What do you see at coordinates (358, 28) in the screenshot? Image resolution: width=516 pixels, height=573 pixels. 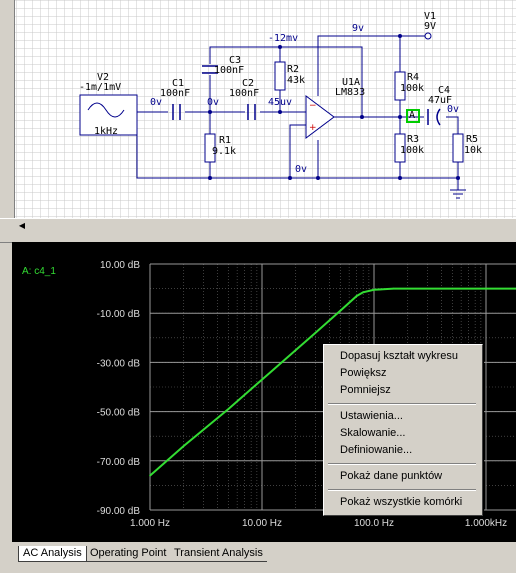 I see `net-label: 9v` at bounding box center [358, 28].